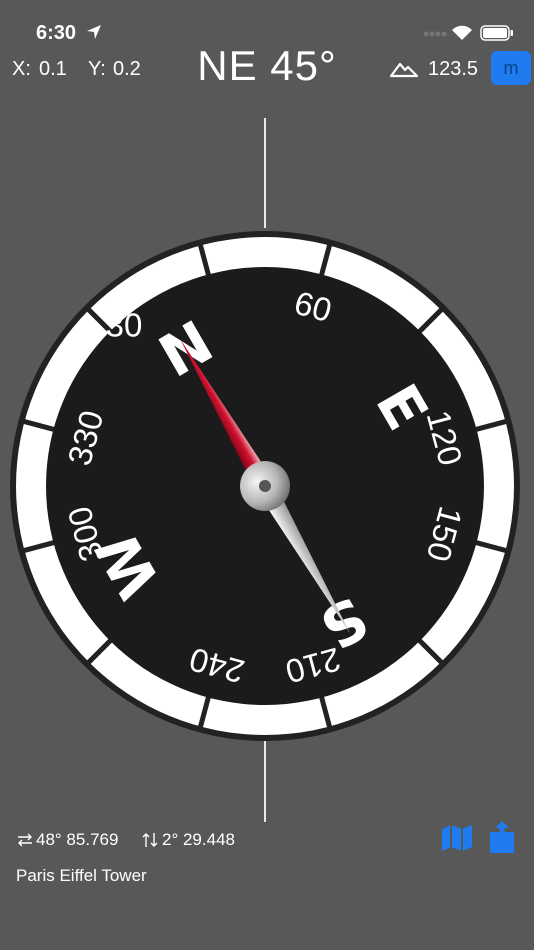 This screenshot has width=534, height=950. I want to click on share-icon, so click(502, 837).